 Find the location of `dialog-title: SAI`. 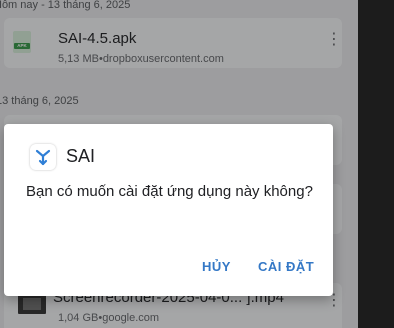

dialog-title: SAI is located at coordinates (81, 156).